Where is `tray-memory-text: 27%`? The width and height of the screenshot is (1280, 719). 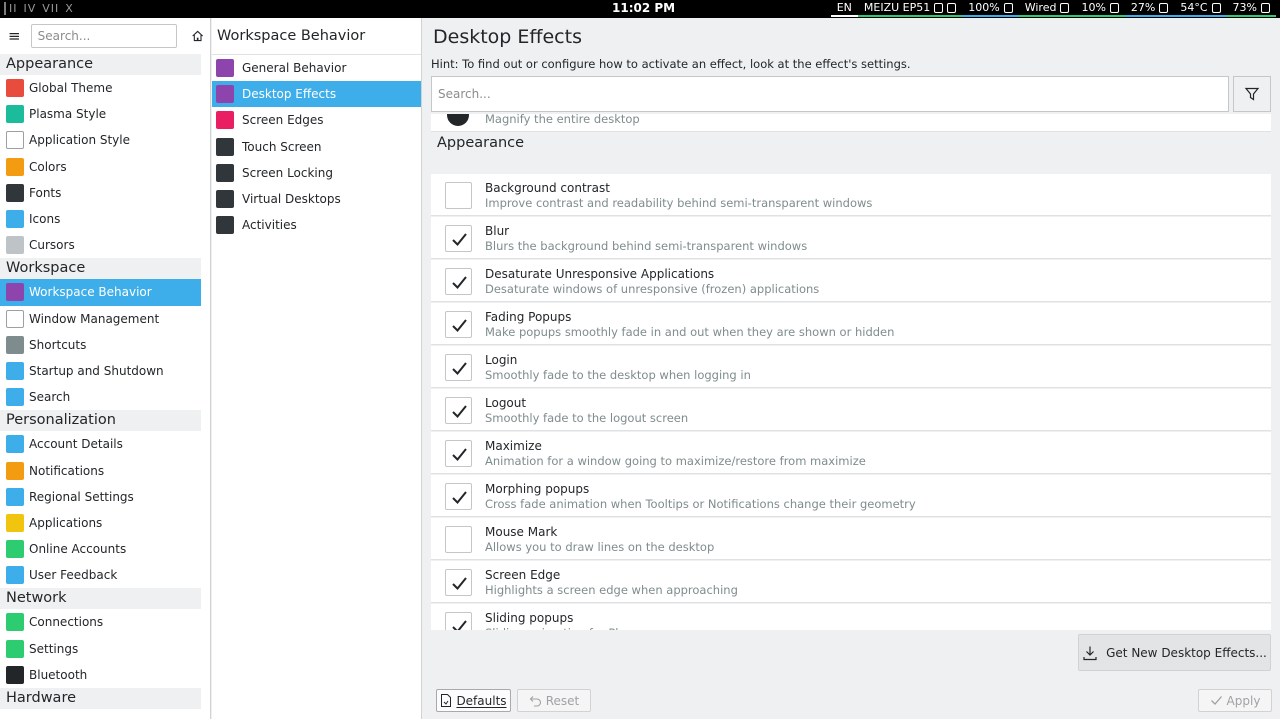
tray-memory-text: 27% is located at coordinates (1143, 7).